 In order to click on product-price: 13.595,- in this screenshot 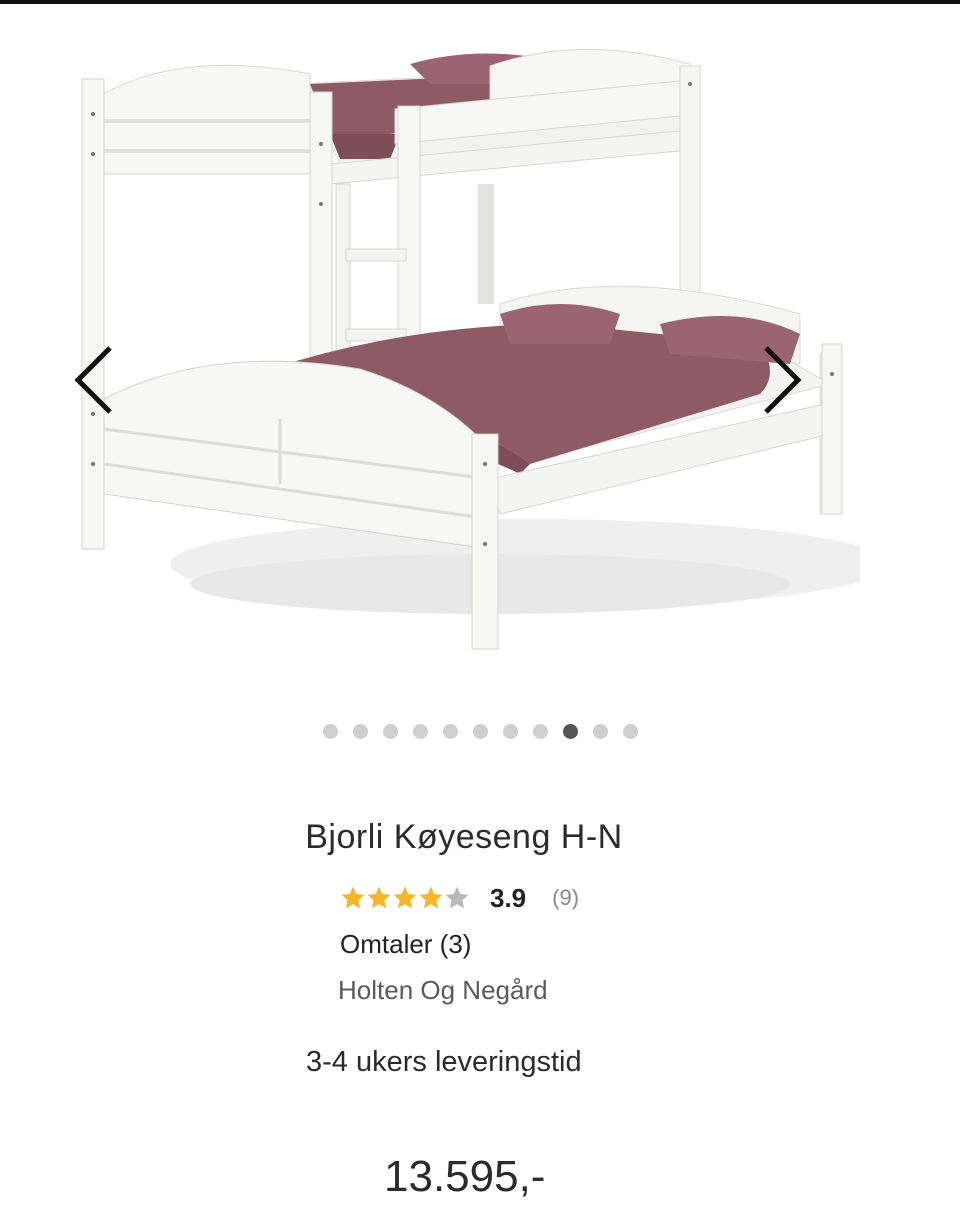, I will do `click(465, 1176)`.